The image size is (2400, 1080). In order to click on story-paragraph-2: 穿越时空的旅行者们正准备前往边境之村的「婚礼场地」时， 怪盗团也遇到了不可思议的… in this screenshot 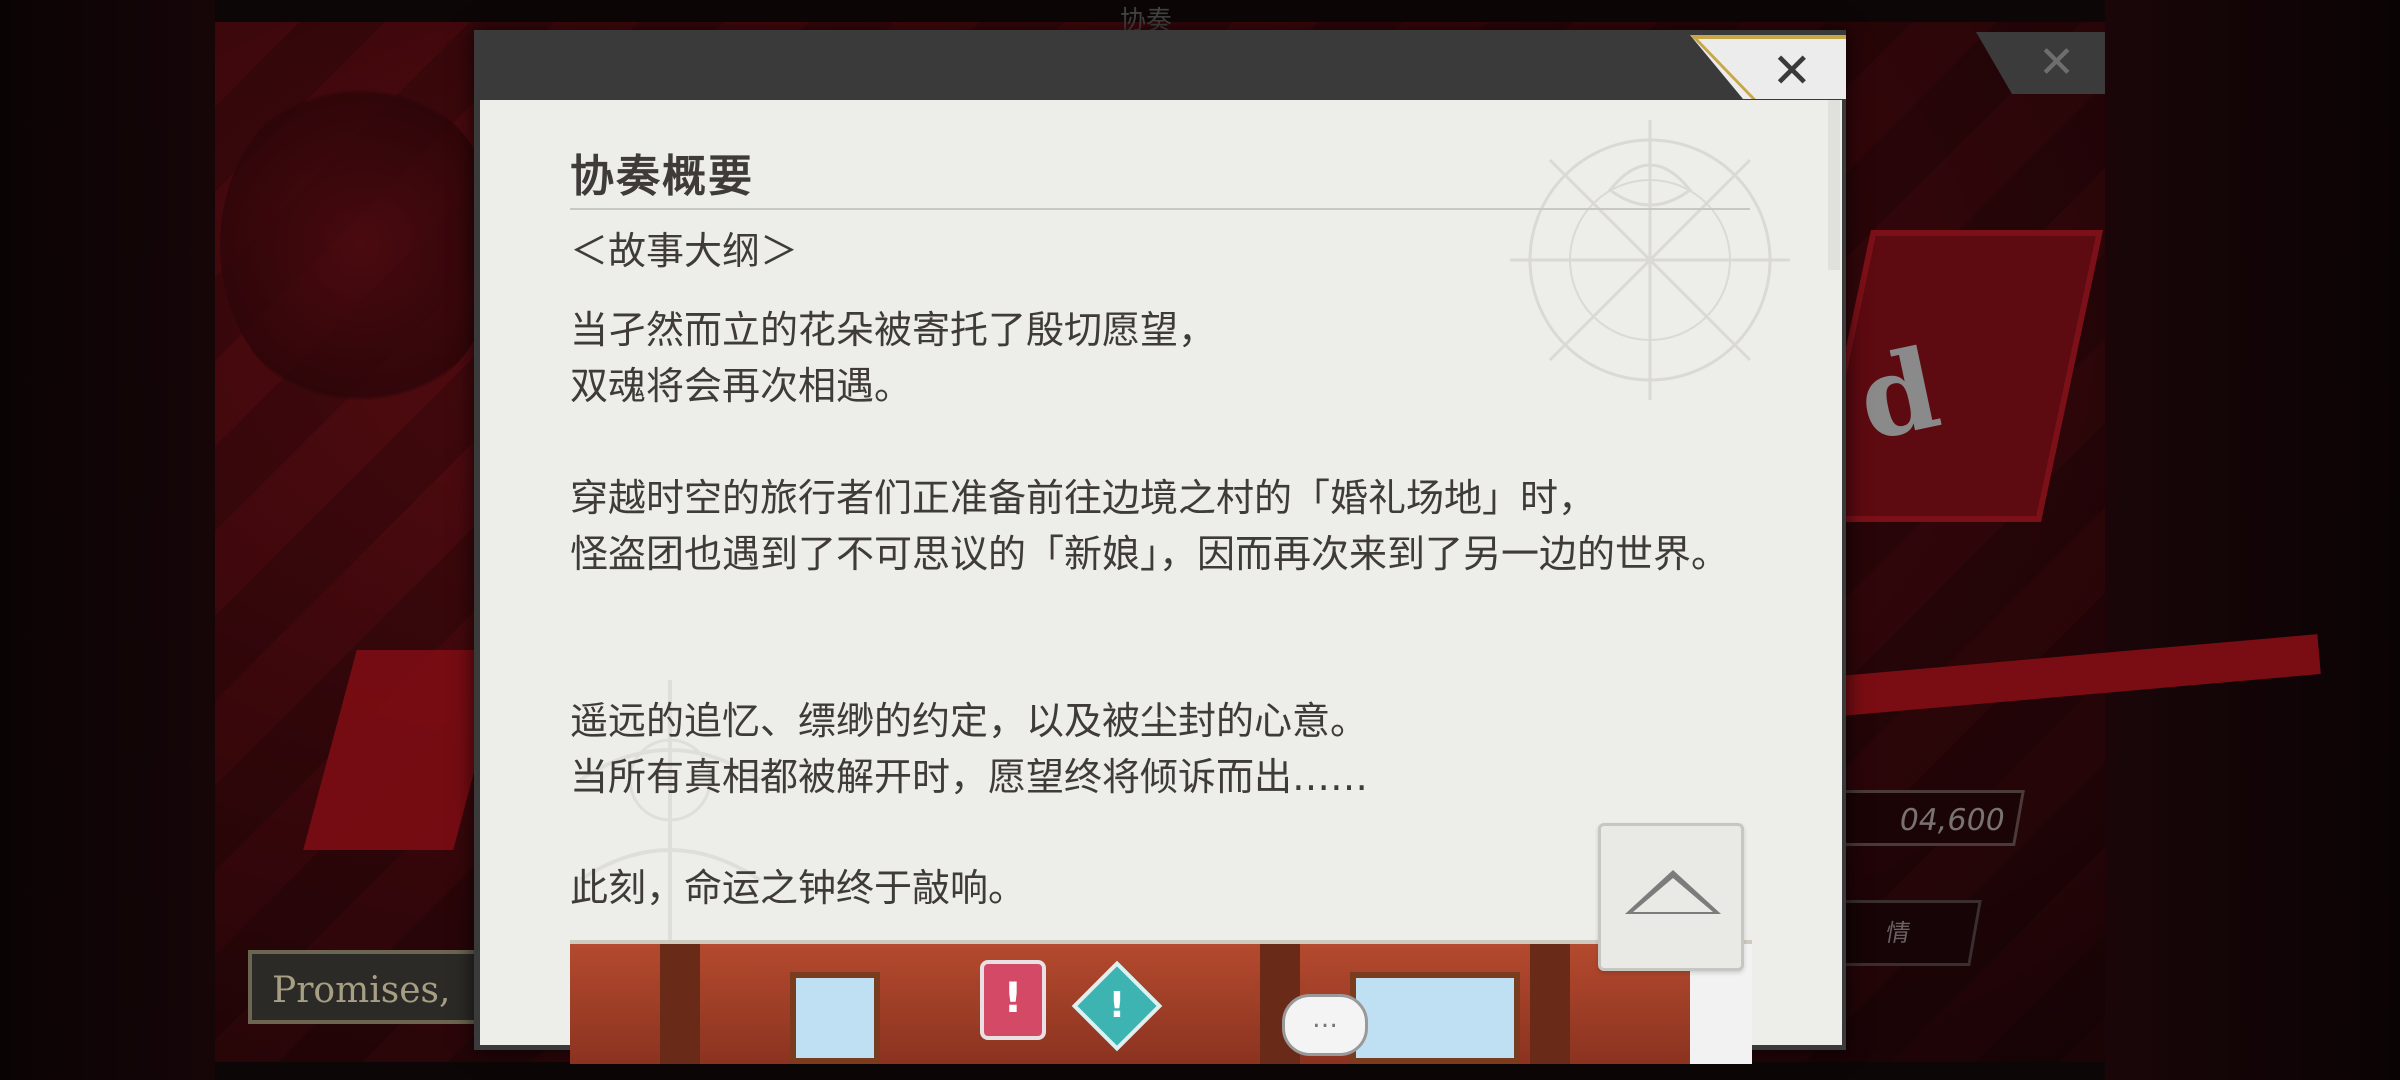, I will do `click(1150, 526)`.